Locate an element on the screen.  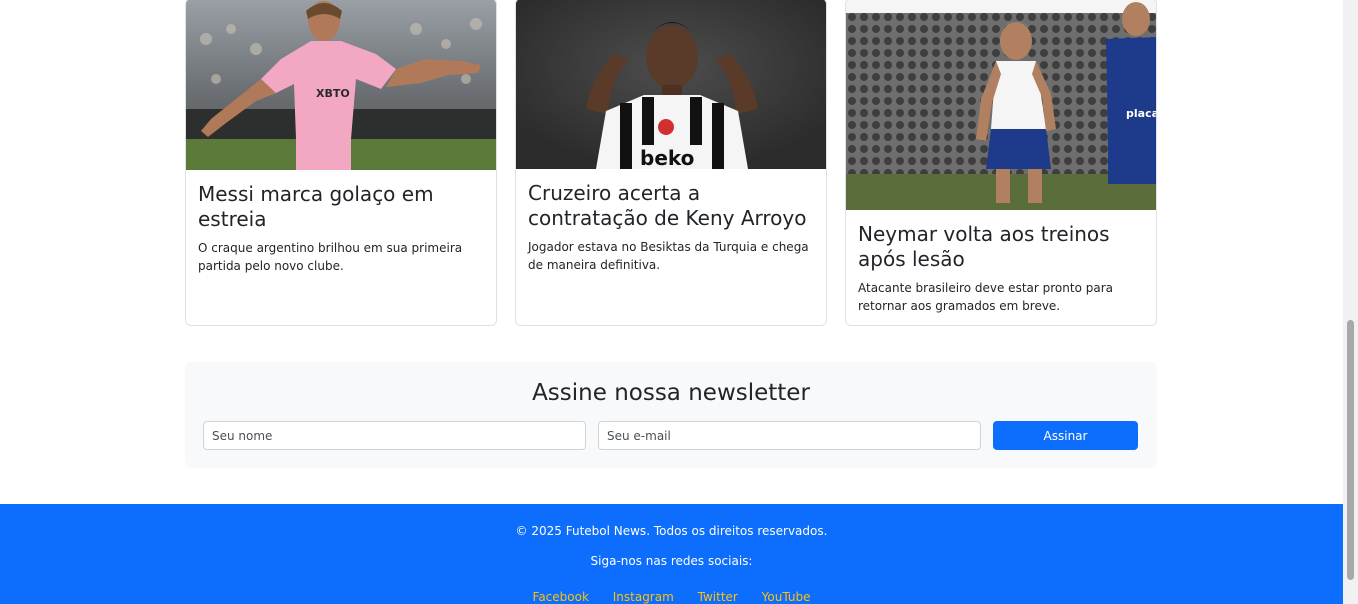
card-image-messi: XBTO is located at coordinates (341, 85).